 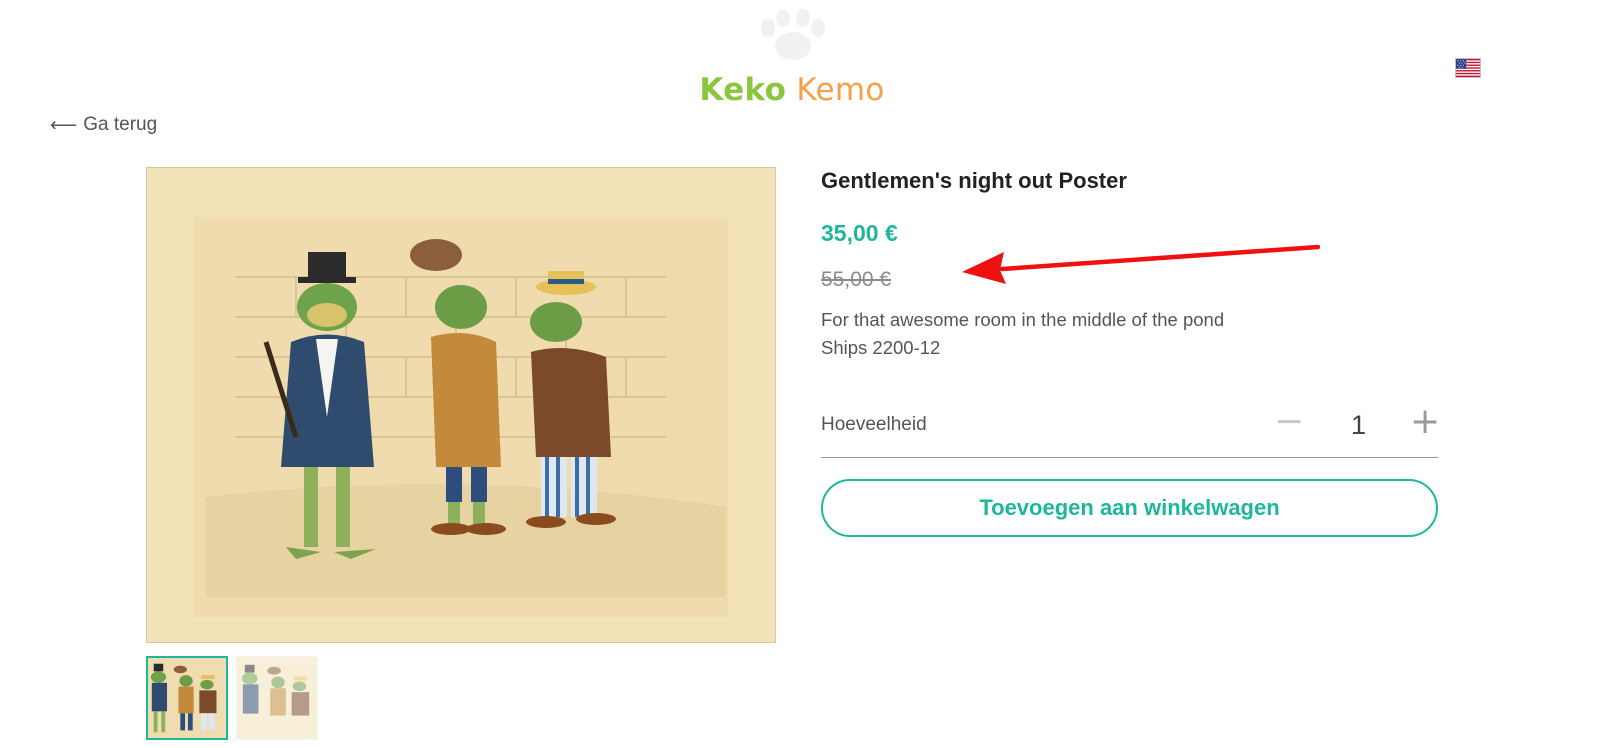 I want to click on brand-first-word: Keko, so click(x=743, y=90).